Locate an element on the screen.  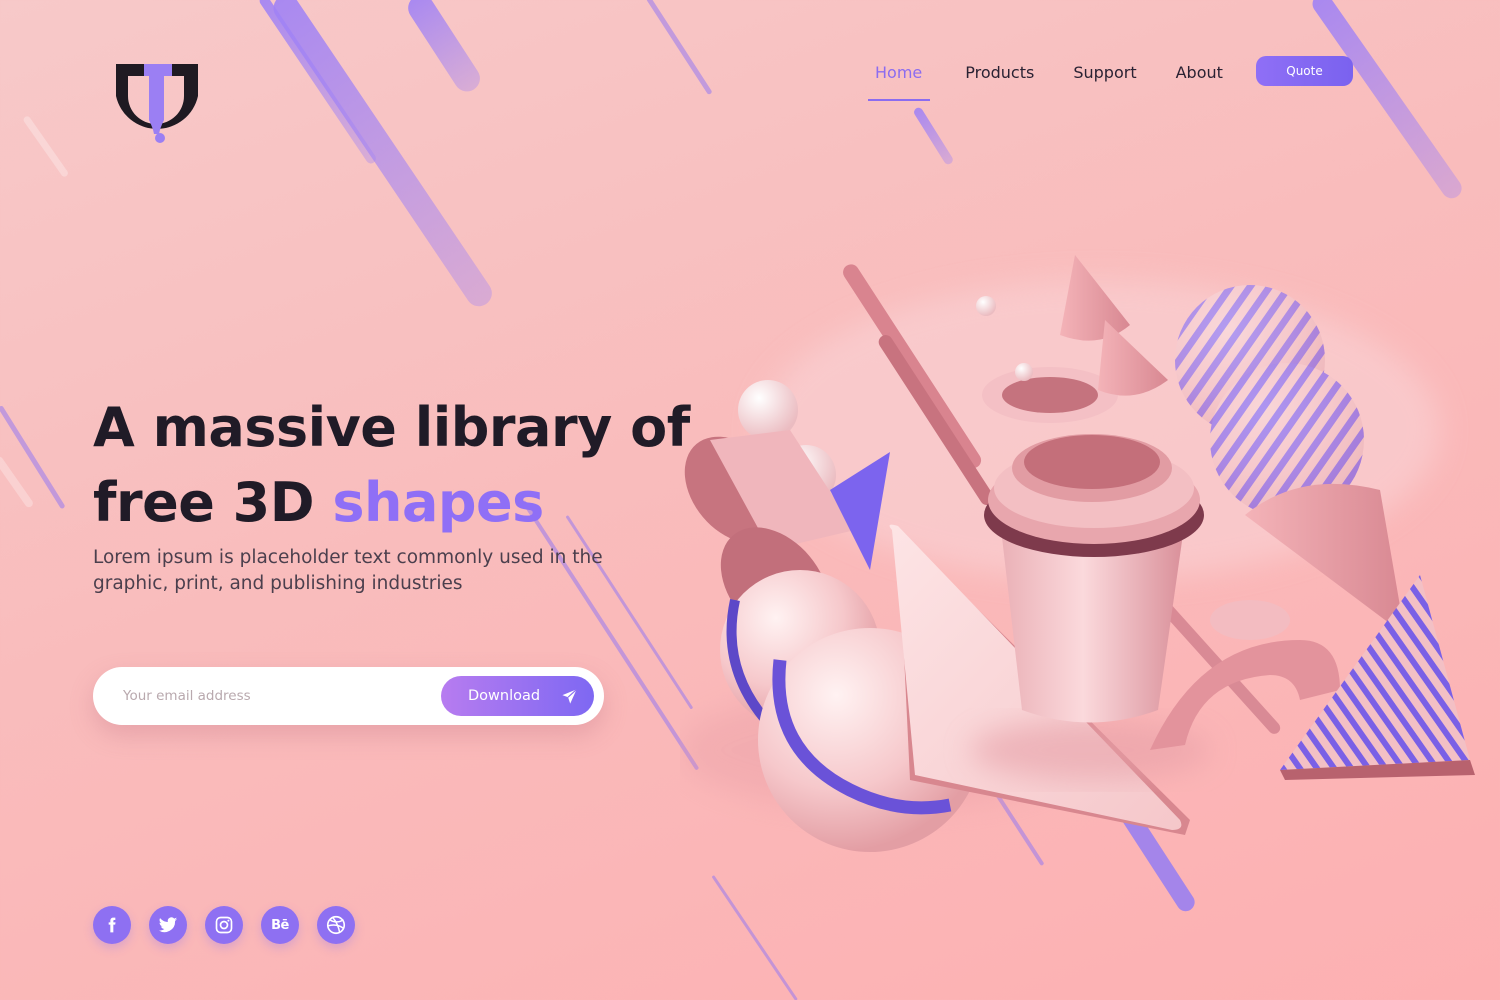
dribbble-icon is located at coordinates (336, 925).